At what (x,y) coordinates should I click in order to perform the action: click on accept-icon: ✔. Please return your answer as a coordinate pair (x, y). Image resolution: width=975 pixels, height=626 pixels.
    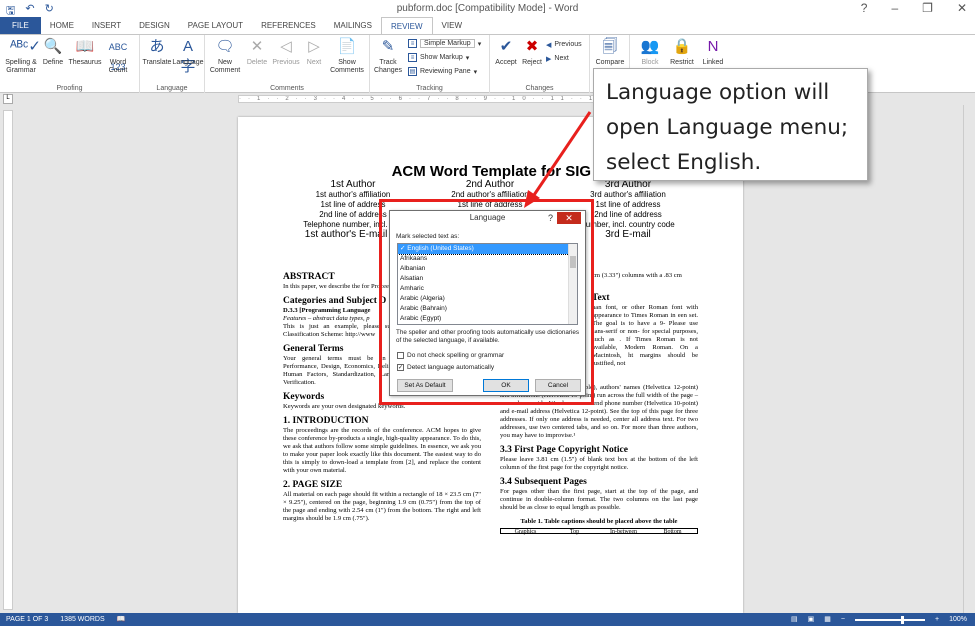
    Looking at the image, I should click on (506, 46).